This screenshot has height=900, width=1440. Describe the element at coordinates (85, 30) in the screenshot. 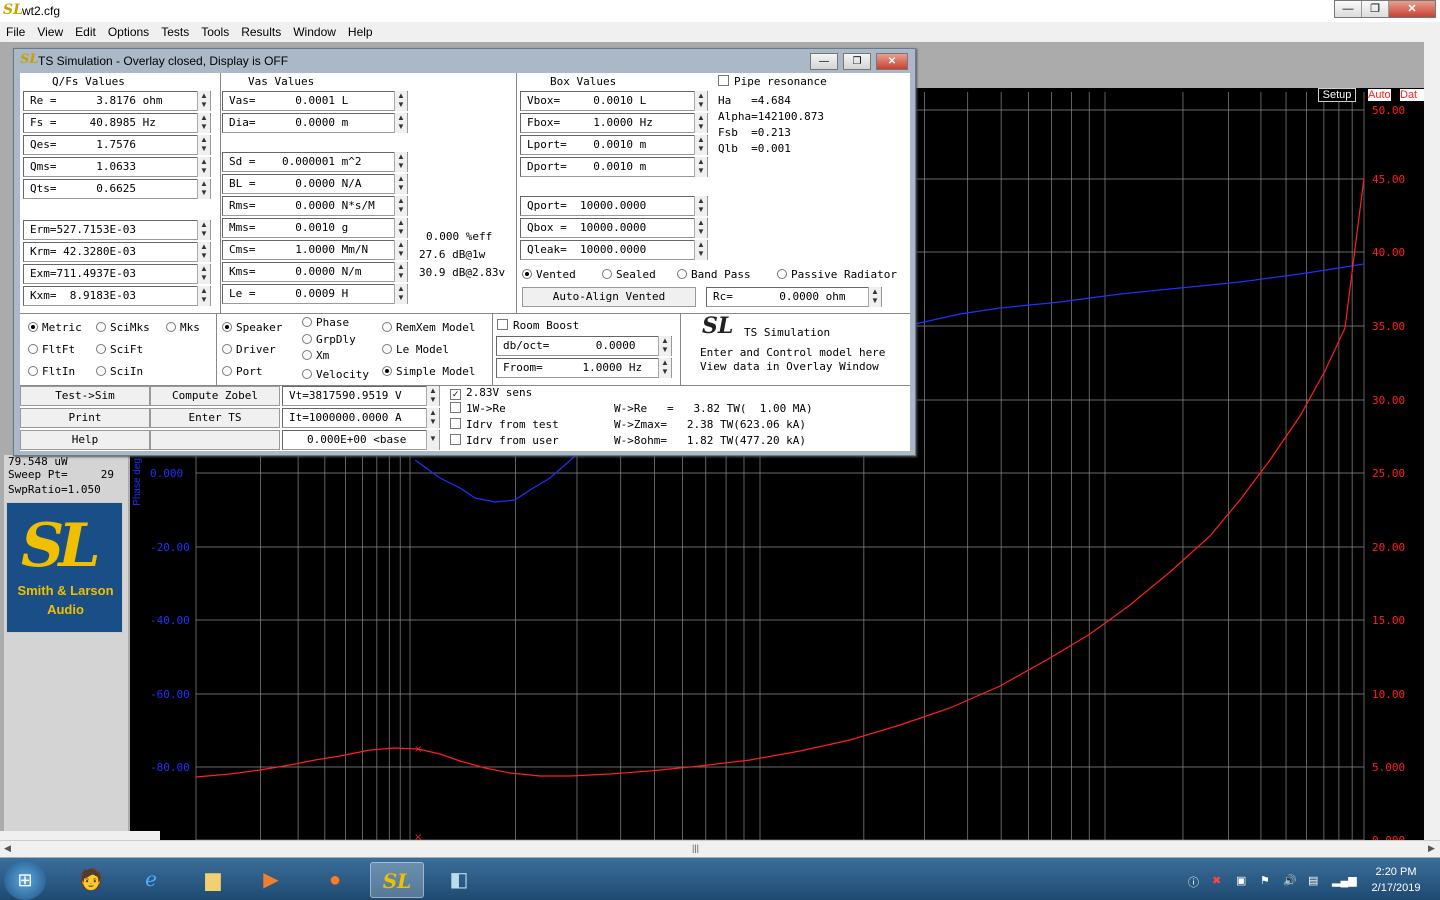

I see `menu-edit: Edit` at that location.